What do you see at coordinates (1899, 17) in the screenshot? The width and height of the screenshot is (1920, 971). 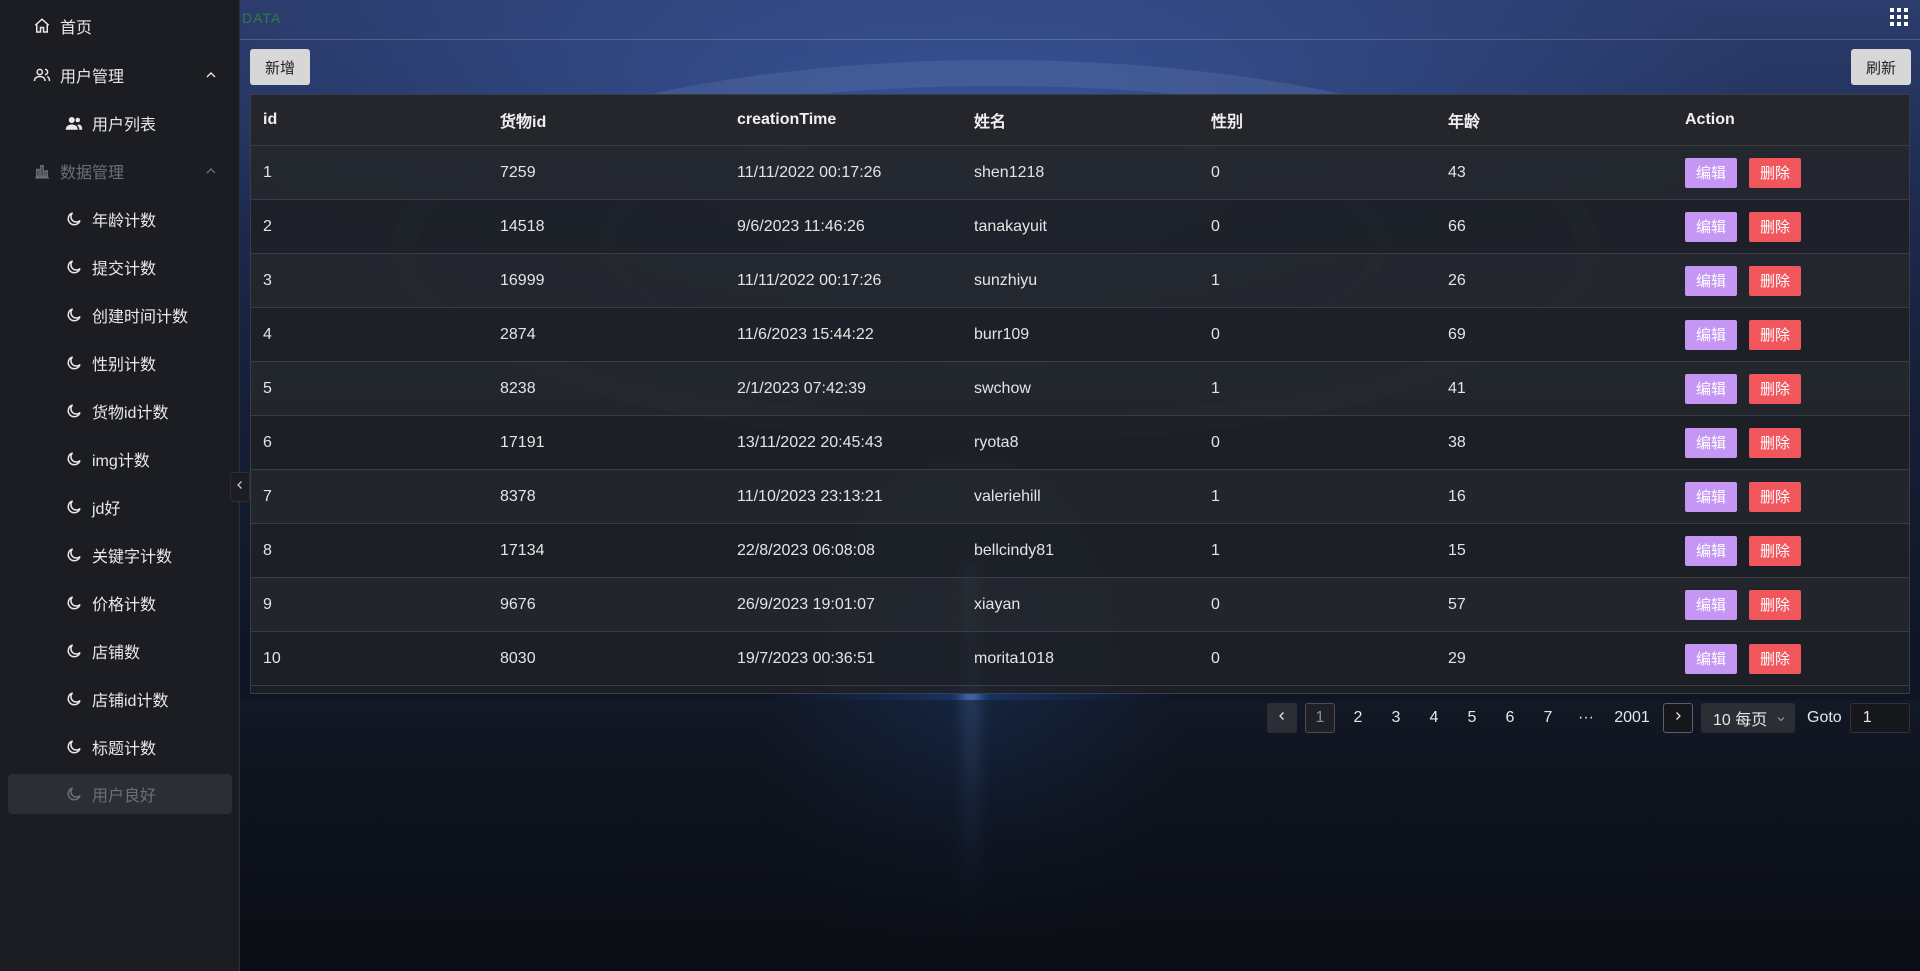 I see `apps-grid-icon` at bounding box center [1899, 17].